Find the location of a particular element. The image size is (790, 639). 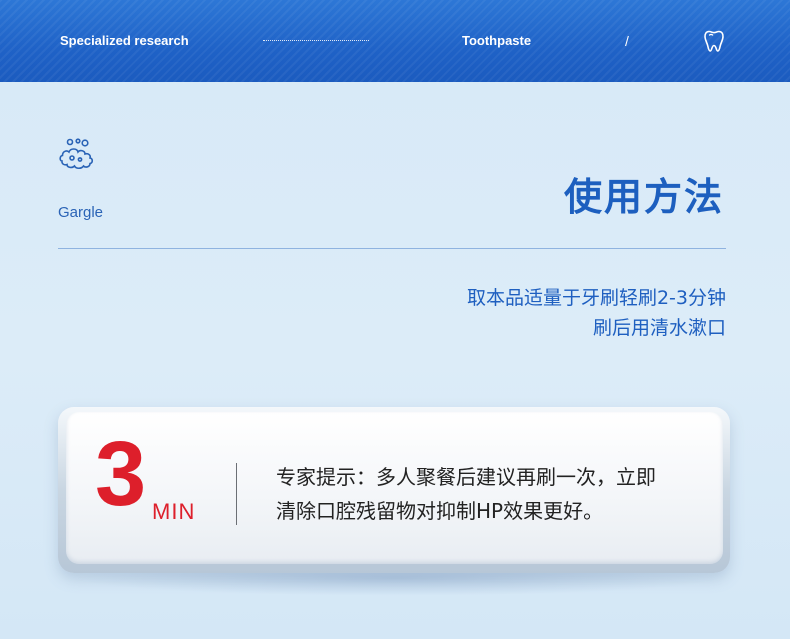

expert-tip-line-1: 专家提示：多人聚餐后建议再刷一次，立即 is located at coordinates (466, 477).